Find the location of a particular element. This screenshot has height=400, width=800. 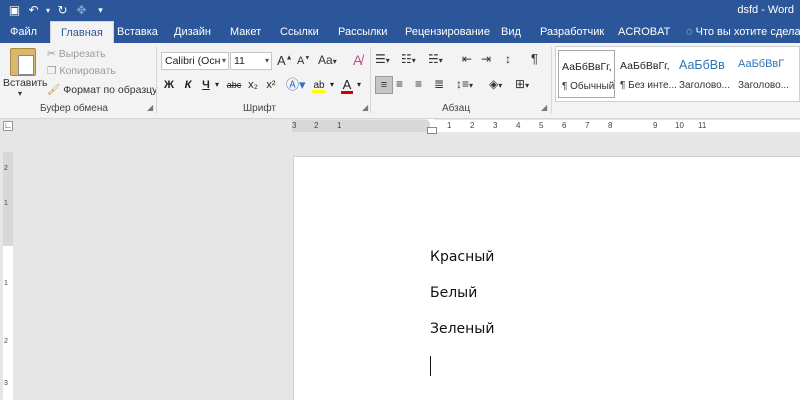

tab-insert: Вставка is located at coordinates (137, 32).